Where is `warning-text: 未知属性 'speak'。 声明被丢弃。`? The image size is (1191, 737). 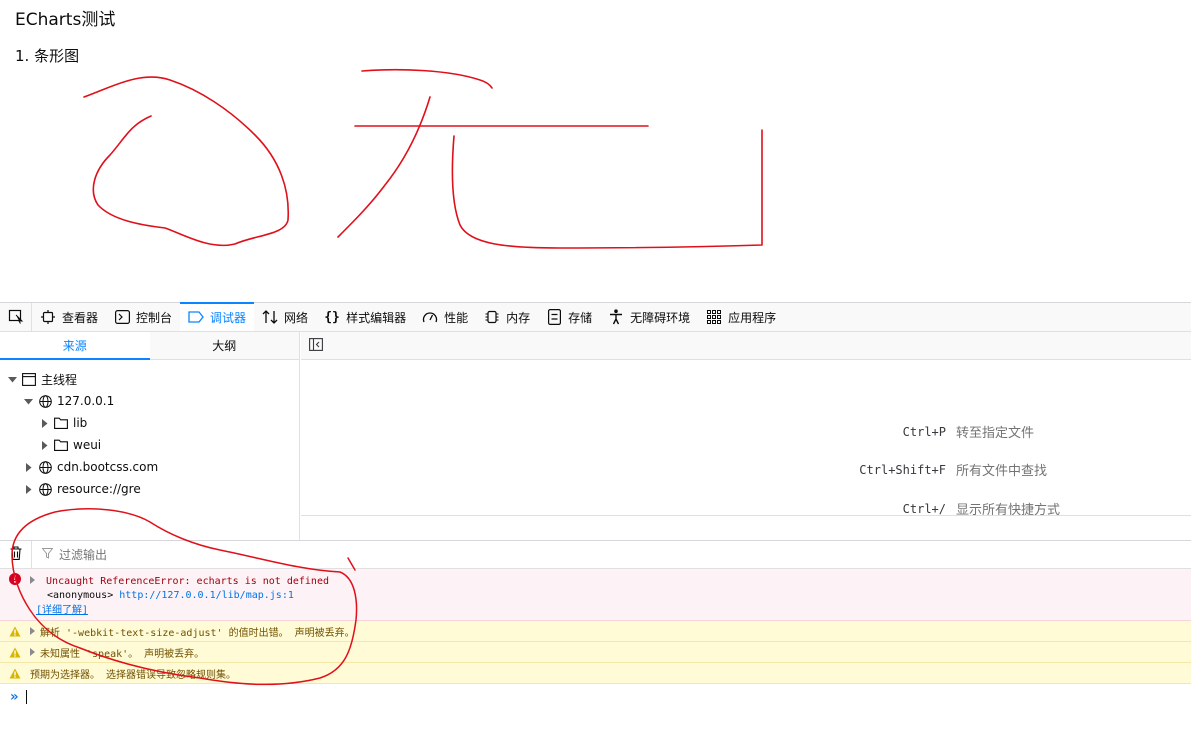 warning-text: 未知属性 'speak'。 声明被丢弃。 is located at coordinates (122, 654).